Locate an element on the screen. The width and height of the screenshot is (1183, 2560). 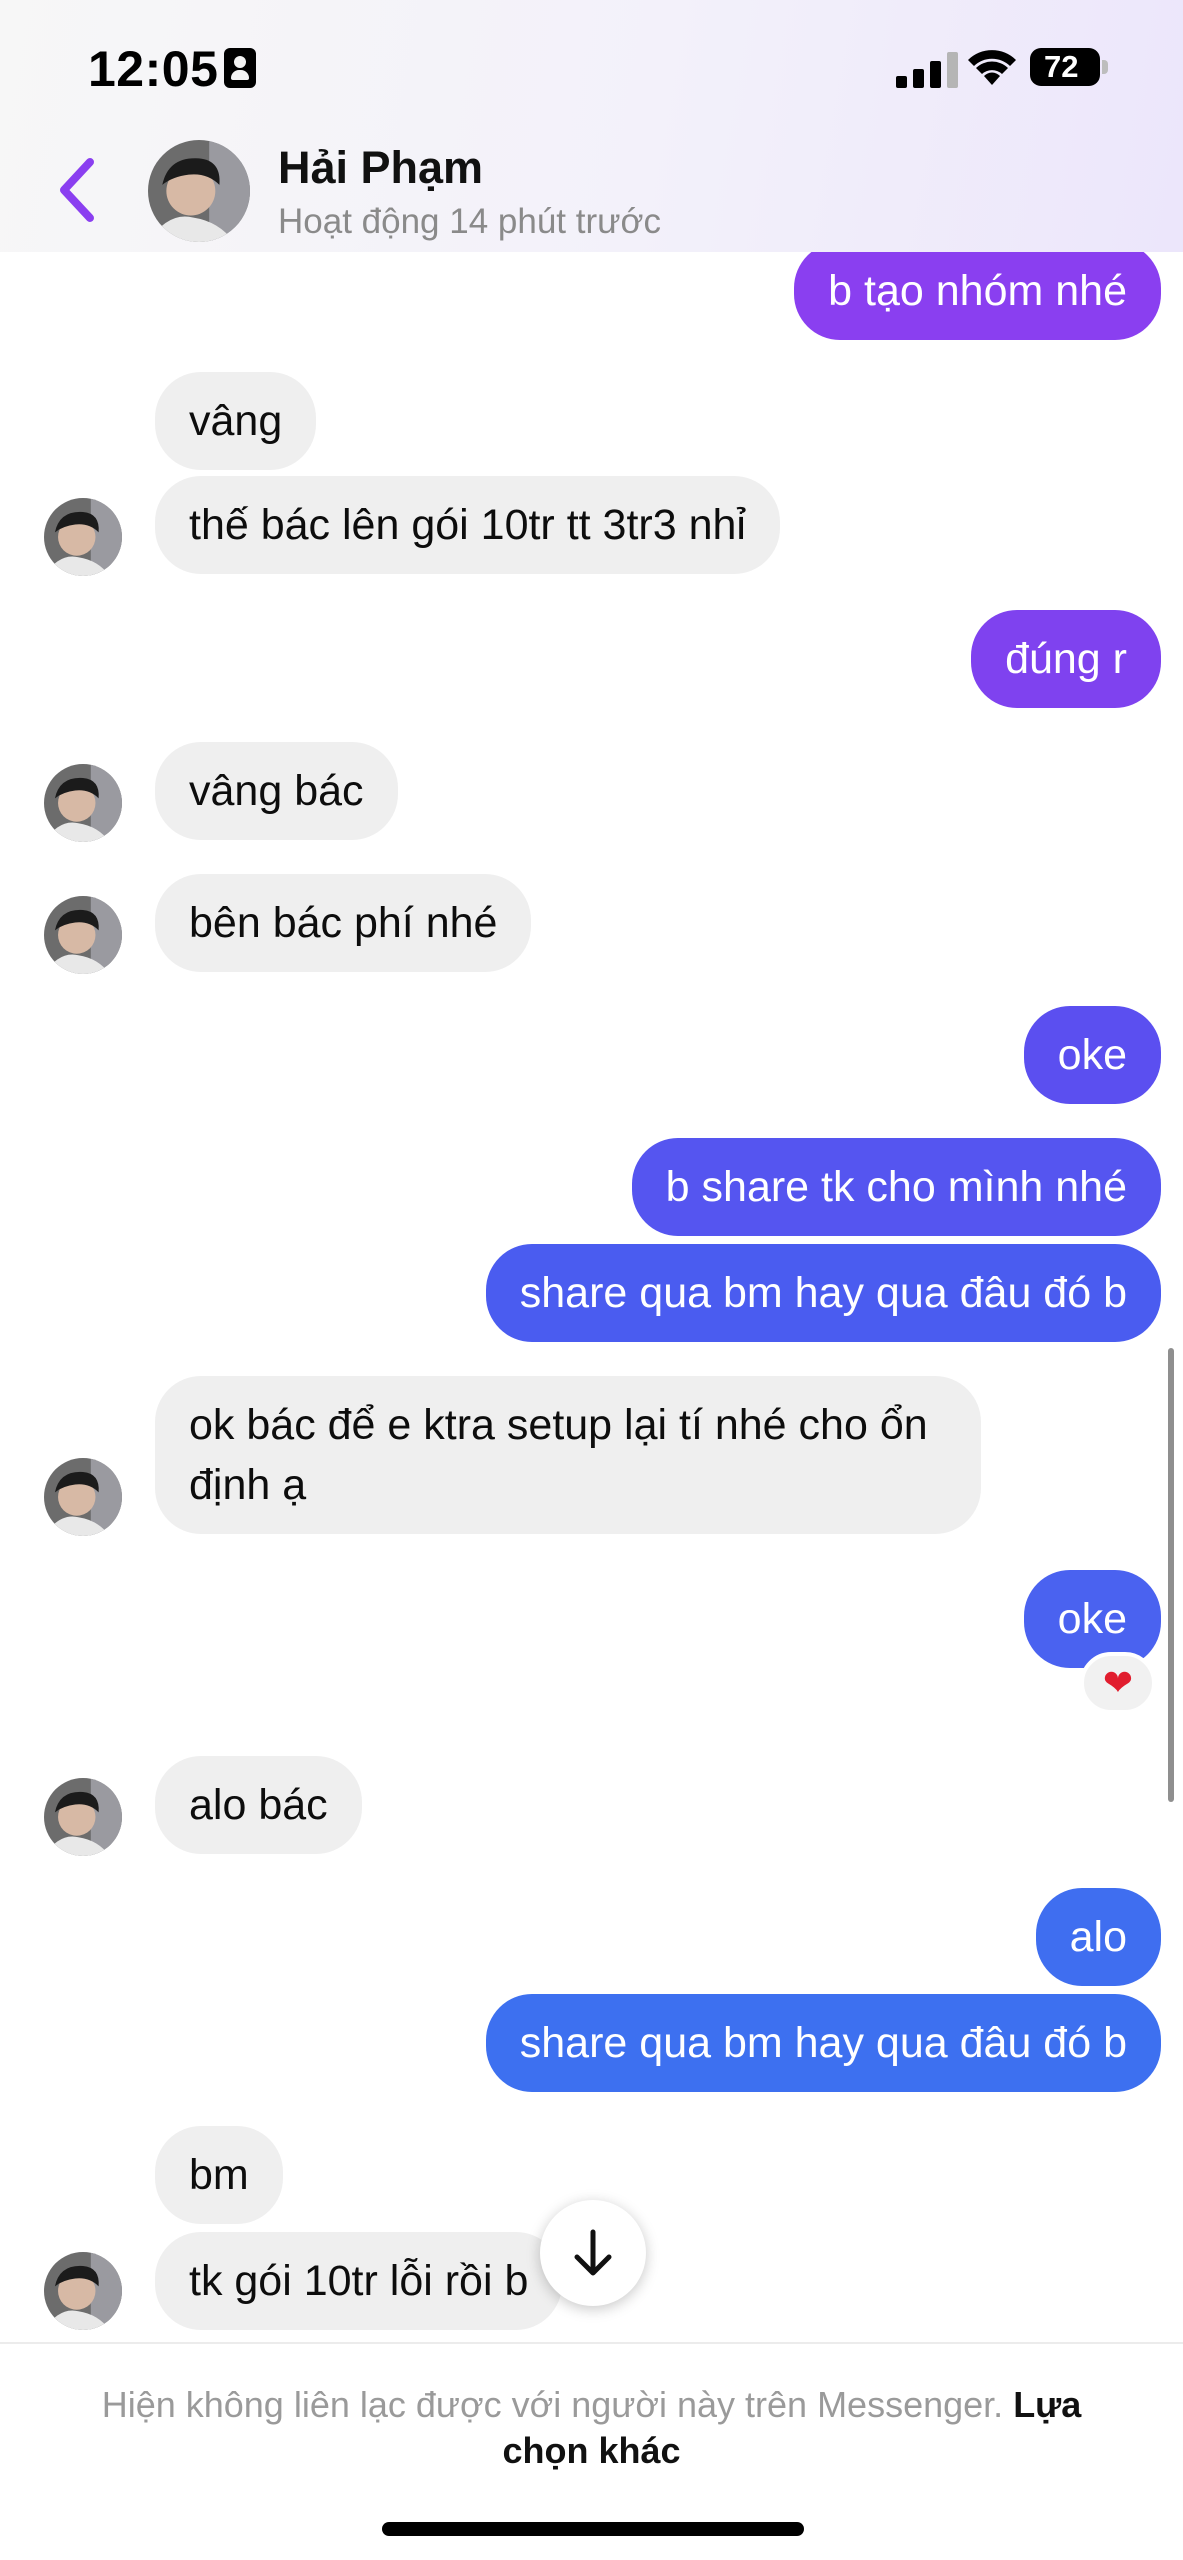
contact-activity-status: Hoạt động 14 phút trước is located at coordinates (470, 221).